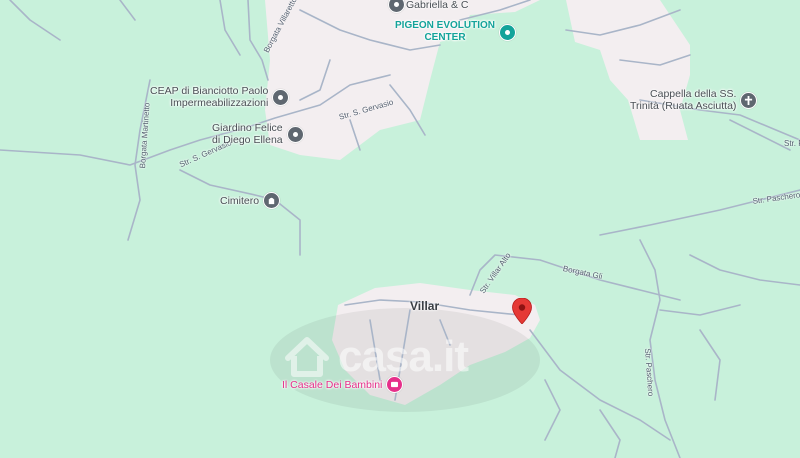  I want to click on poi-cimitero: Cimitero, so click(250, 200).